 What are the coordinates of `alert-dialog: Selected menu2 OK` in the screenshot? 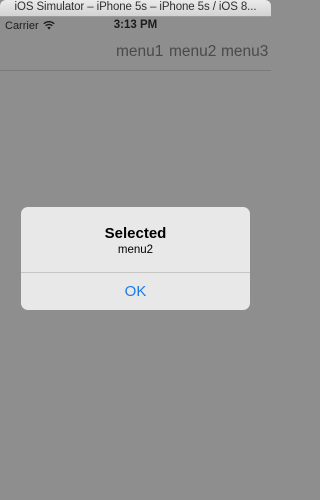 It's located at (135, 258).